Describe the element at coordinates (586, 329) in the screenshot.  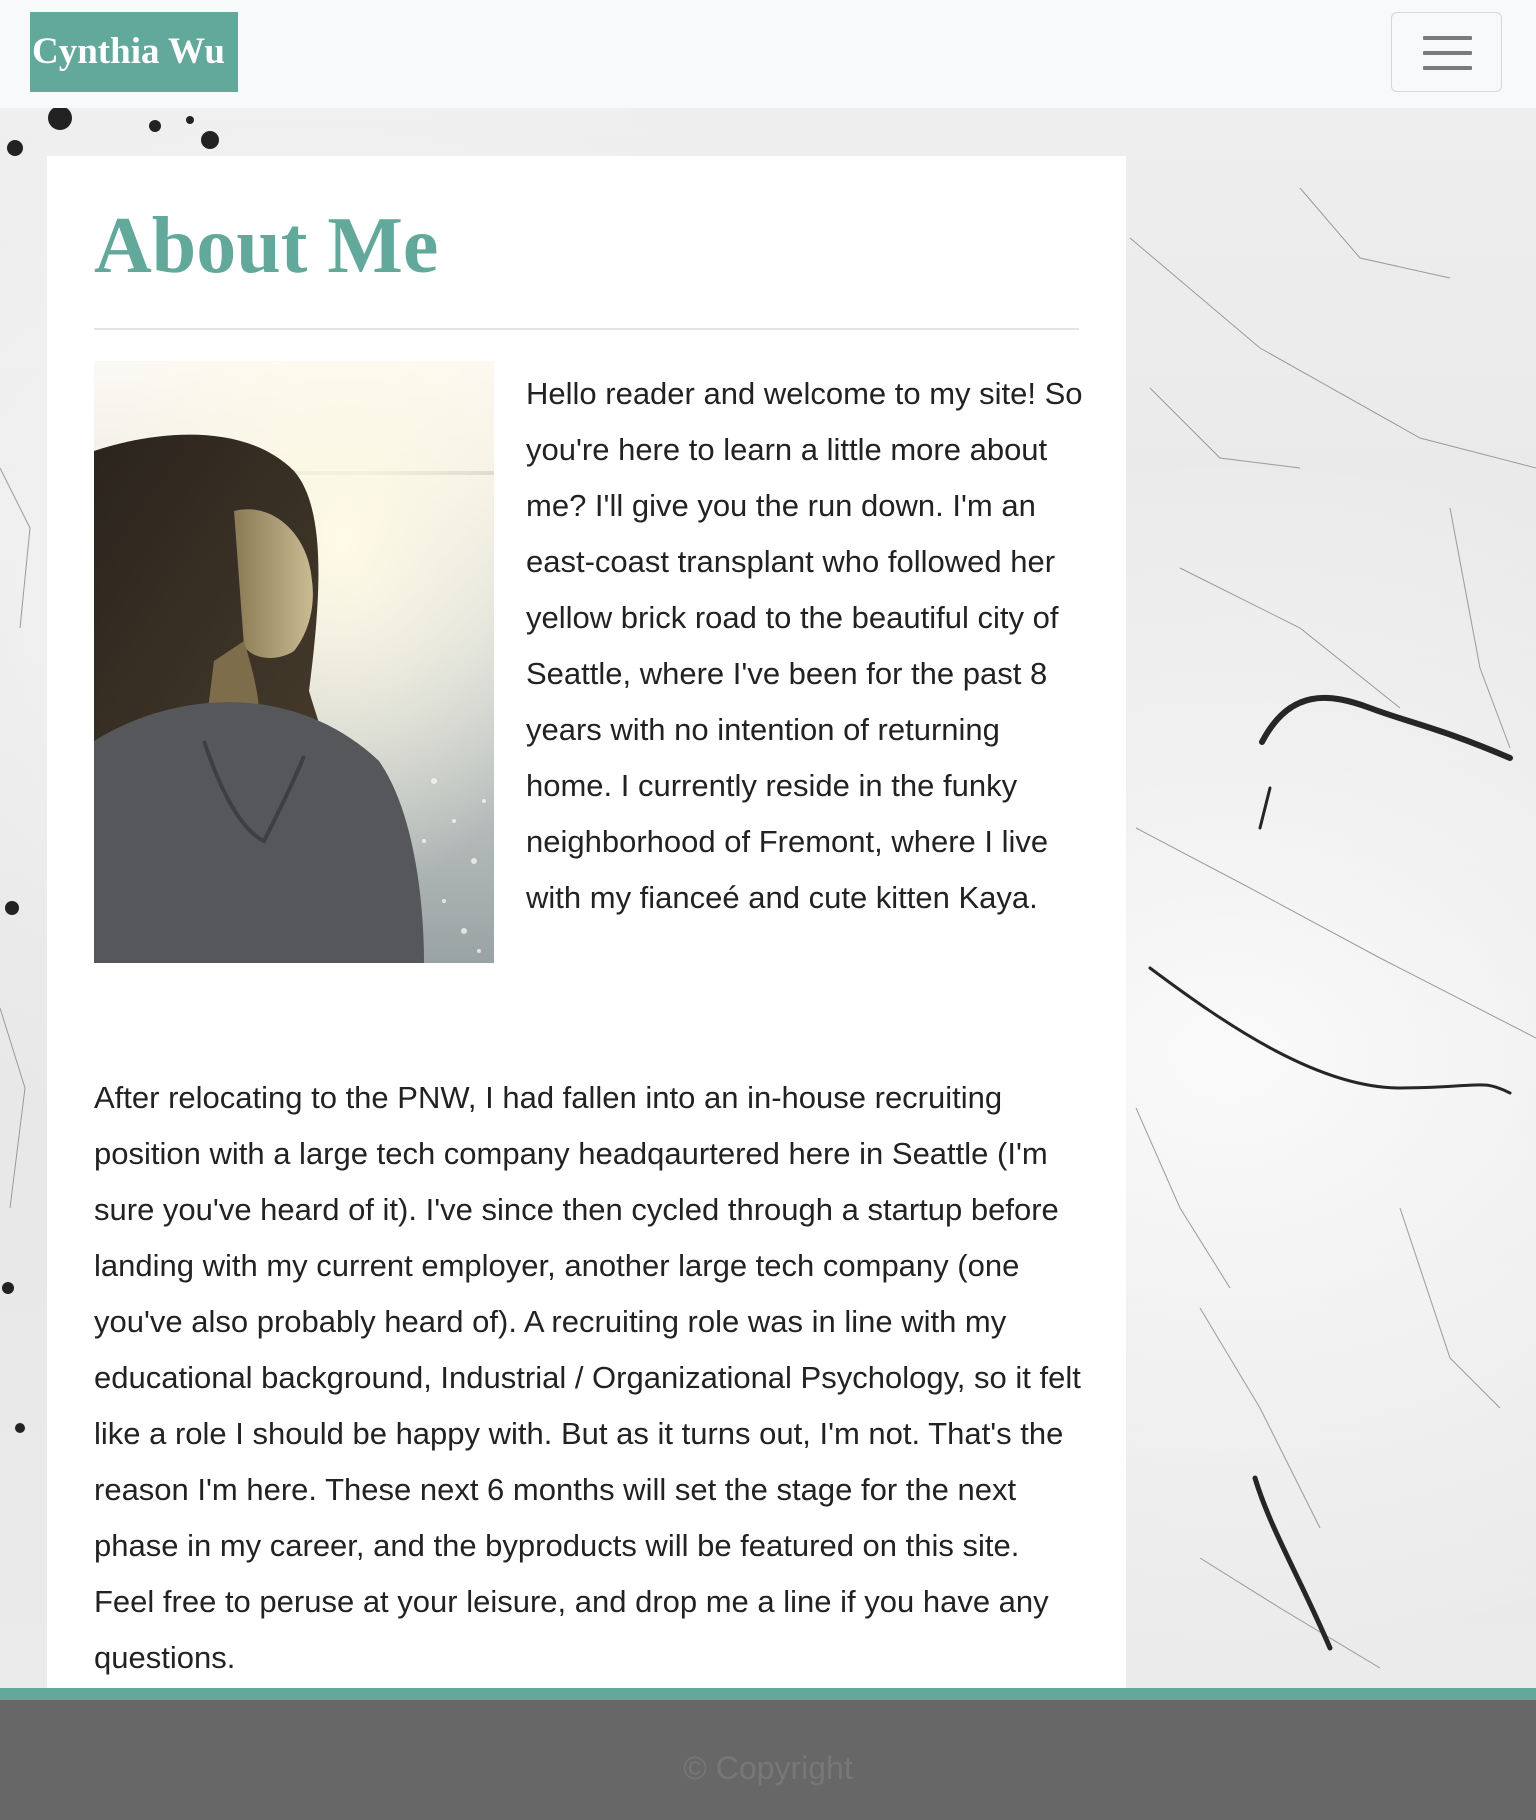
I see `title-divider` at that location.